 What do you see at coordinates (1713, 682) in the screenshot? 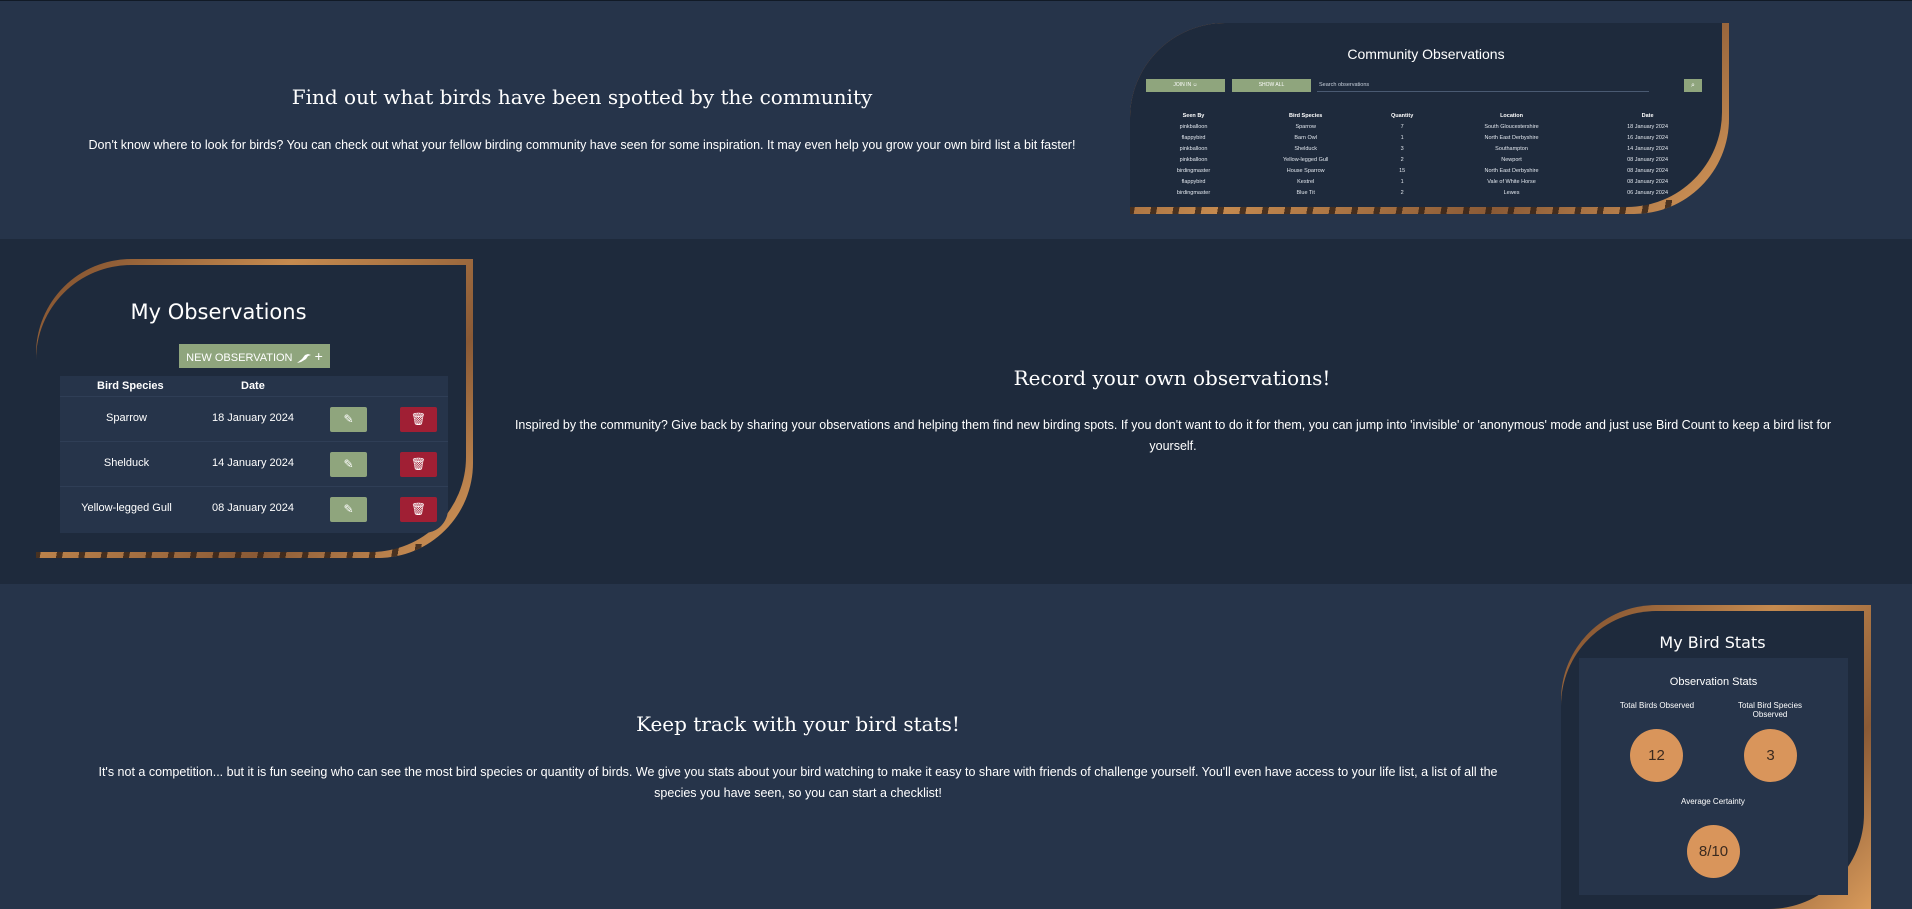
I see `observation-stats-subtitle: Observation Stats` at bounding box center [1713, 682].